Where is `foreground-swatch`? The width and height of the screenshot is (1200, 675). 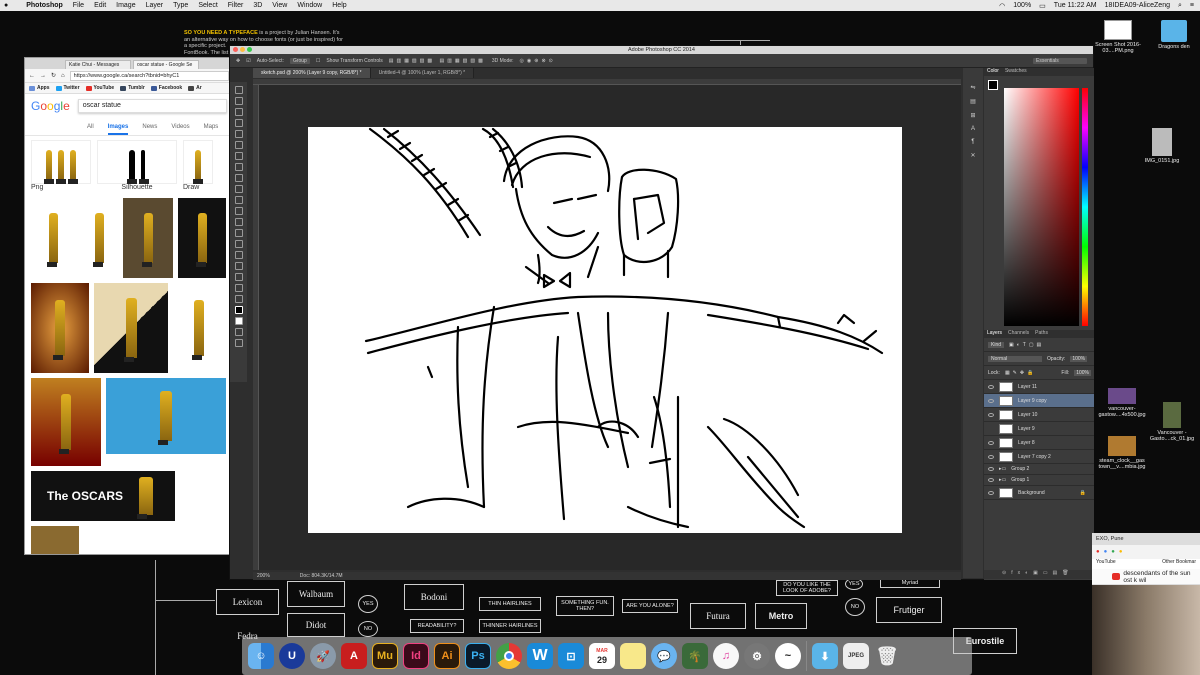
foreground-swatch is located at coordinates (993, 85).